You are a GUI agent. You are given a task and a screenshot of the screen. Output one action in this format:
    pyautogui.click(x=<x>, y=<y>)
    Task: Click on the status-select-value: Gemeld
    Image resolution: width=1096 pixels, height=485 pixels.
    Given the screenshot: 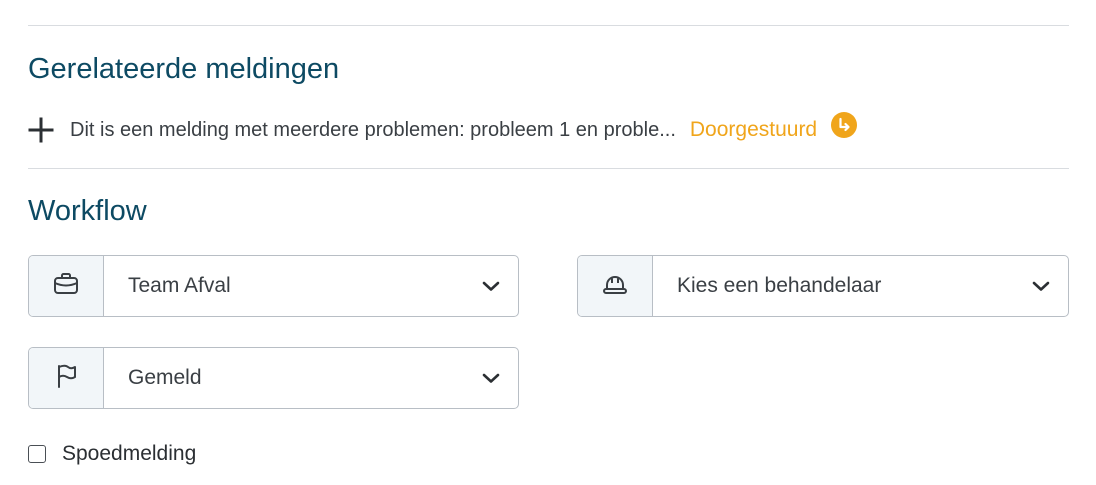 What is the action you would take?
    pyautogui.click(x=165, y=377)
    